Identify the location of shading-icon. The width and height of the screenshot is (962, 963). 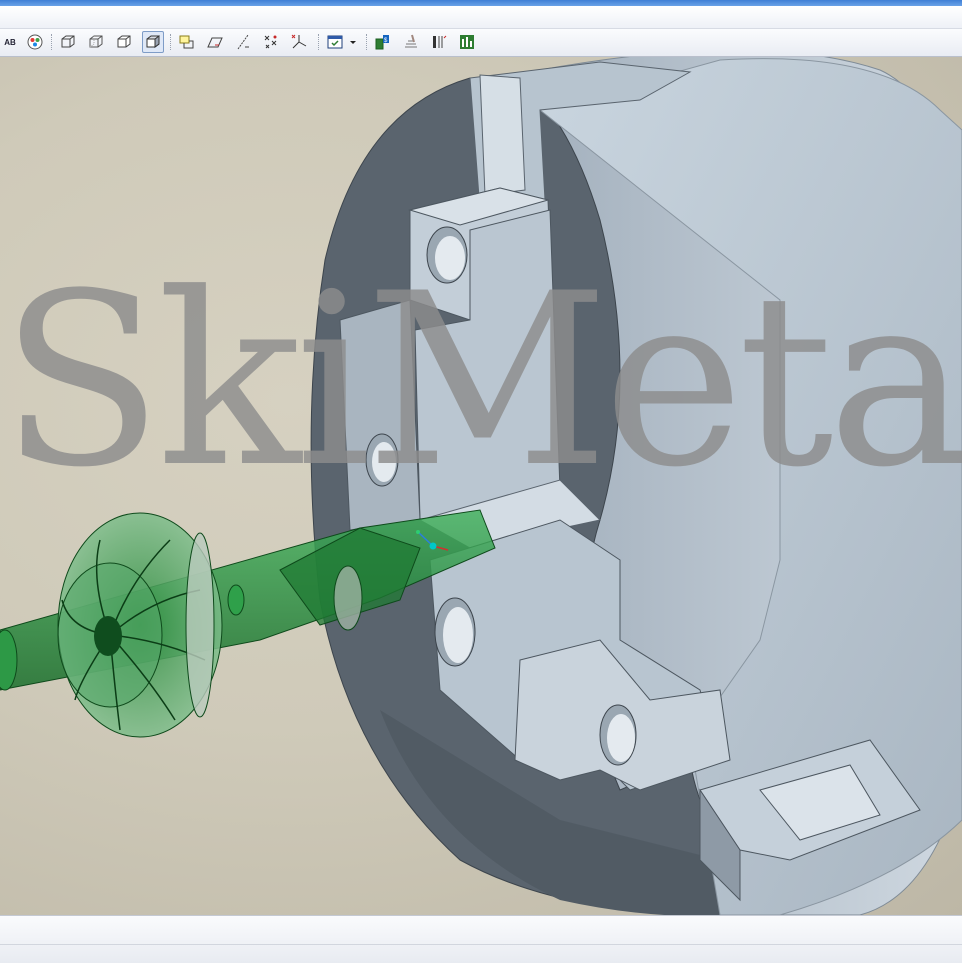
(153, 42).